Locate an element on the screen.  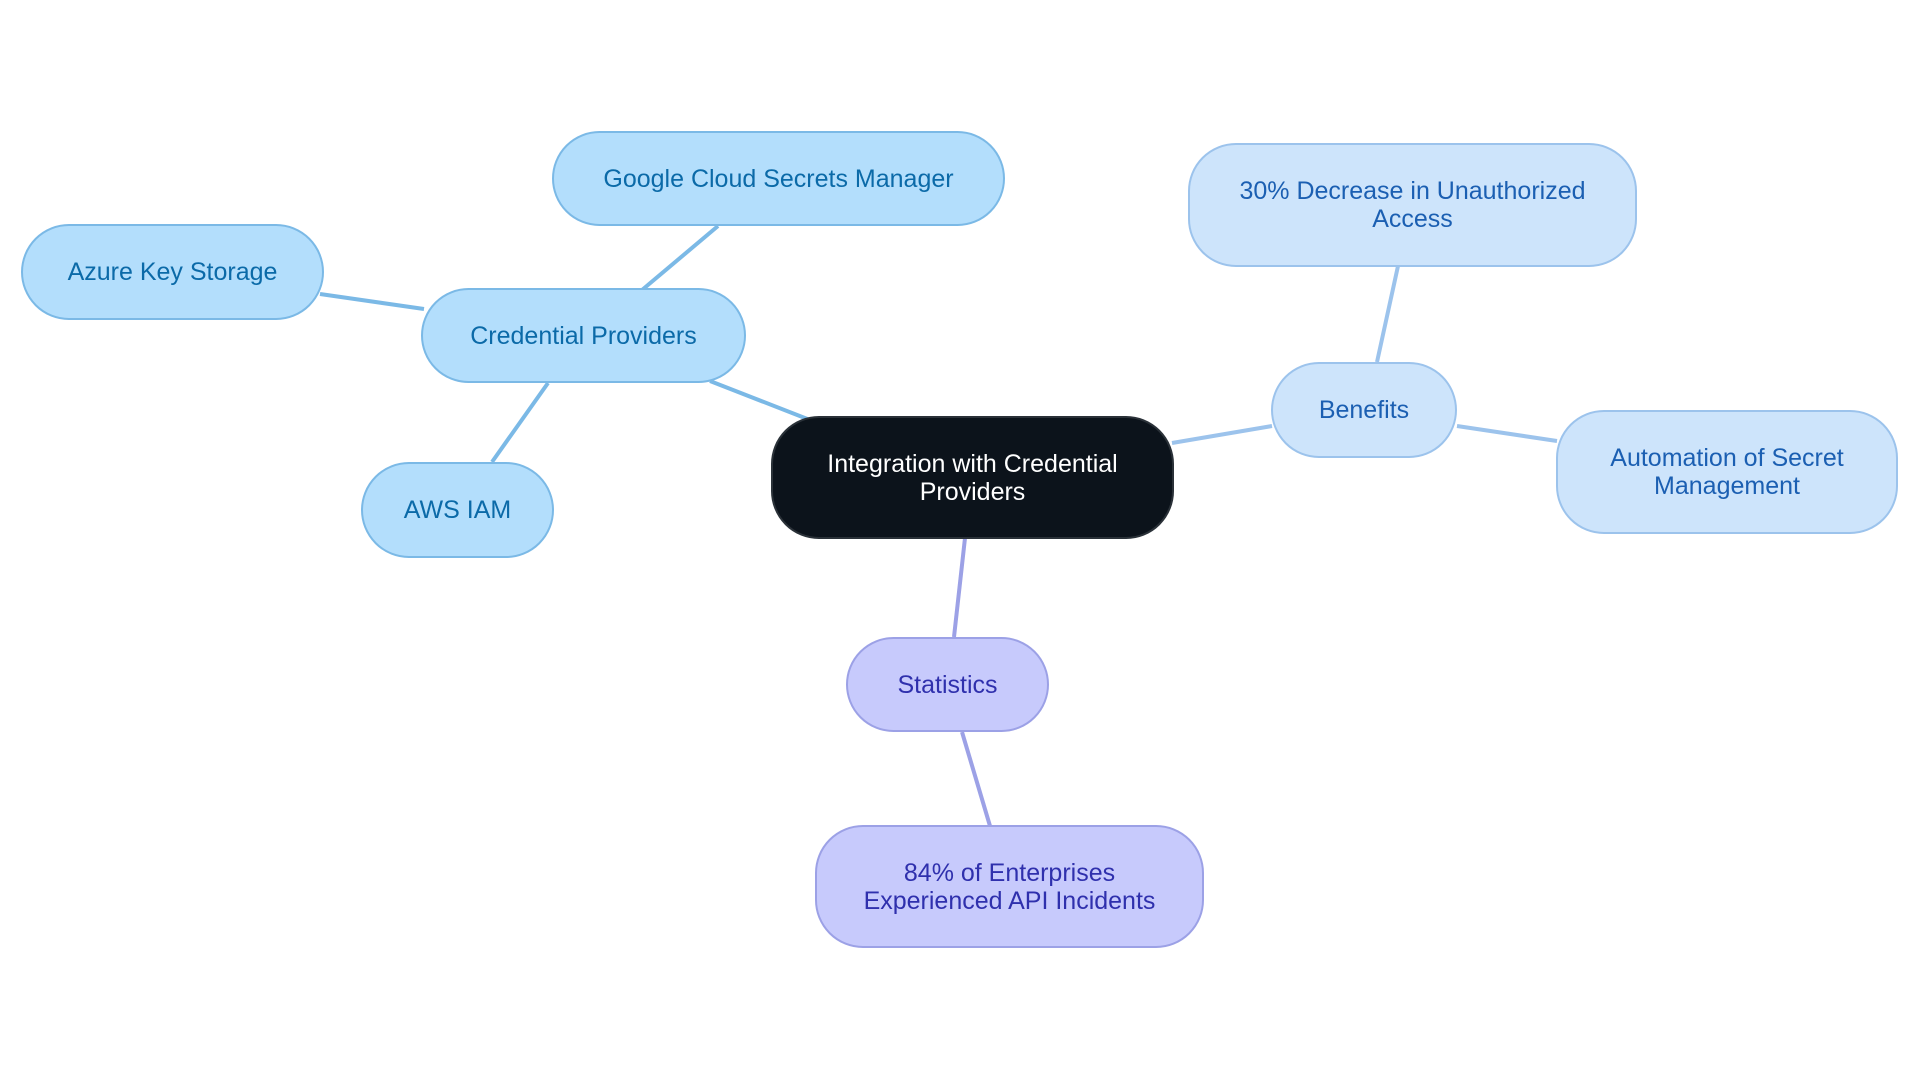
edge-statistics-84-percent is located at coordinates (976, 779).